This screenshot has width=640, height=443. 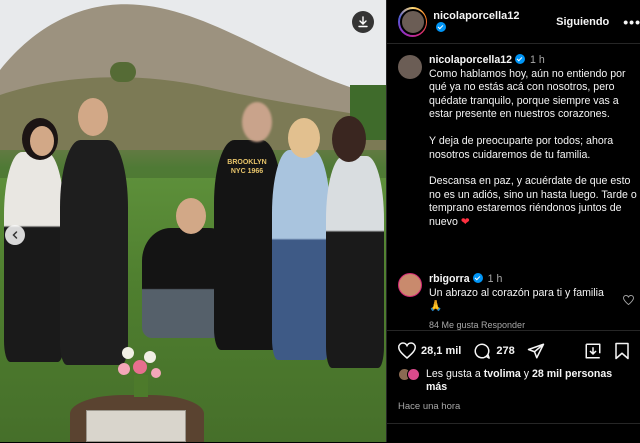 What do you see at coordinates (355, 262) in the screenshot?
I see `person-young-woman` at bounding box center [355, 262].